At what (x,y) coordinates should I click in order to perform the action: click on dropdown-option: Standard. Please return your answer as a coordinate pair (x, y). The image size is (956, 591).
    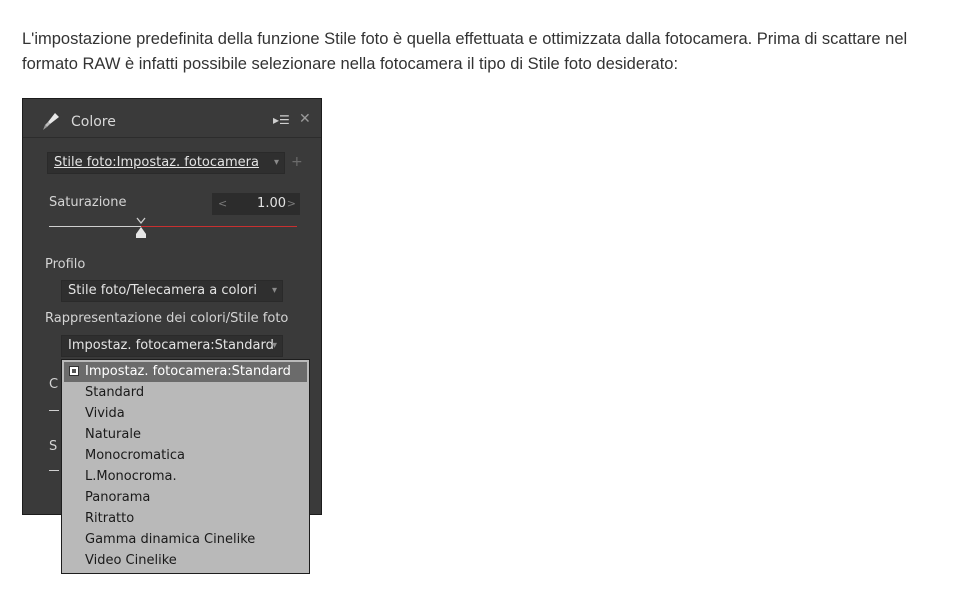
    Looking at the image, I should click on (185, 393).